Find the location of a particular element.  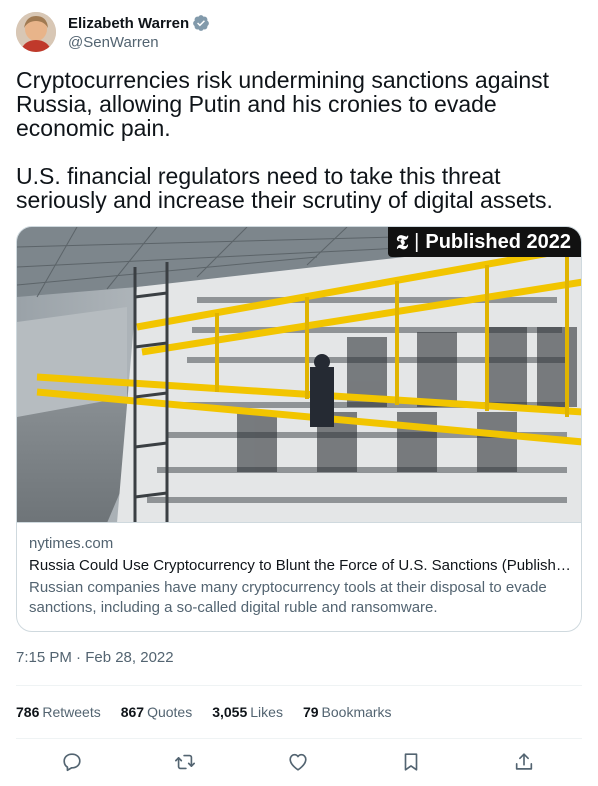

avatar is located at coordinates (36, 32).